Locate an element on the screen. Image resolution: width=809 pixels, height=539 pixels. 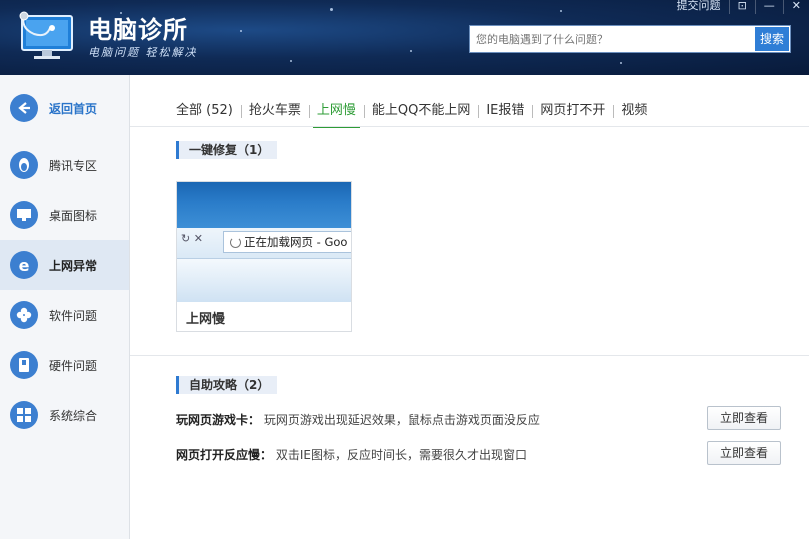
app-header: 电脑诊所 电脑问题 轻松解决 提交问题 ⊡ — ✕ 搜索 is located at coordinates (404, 37).